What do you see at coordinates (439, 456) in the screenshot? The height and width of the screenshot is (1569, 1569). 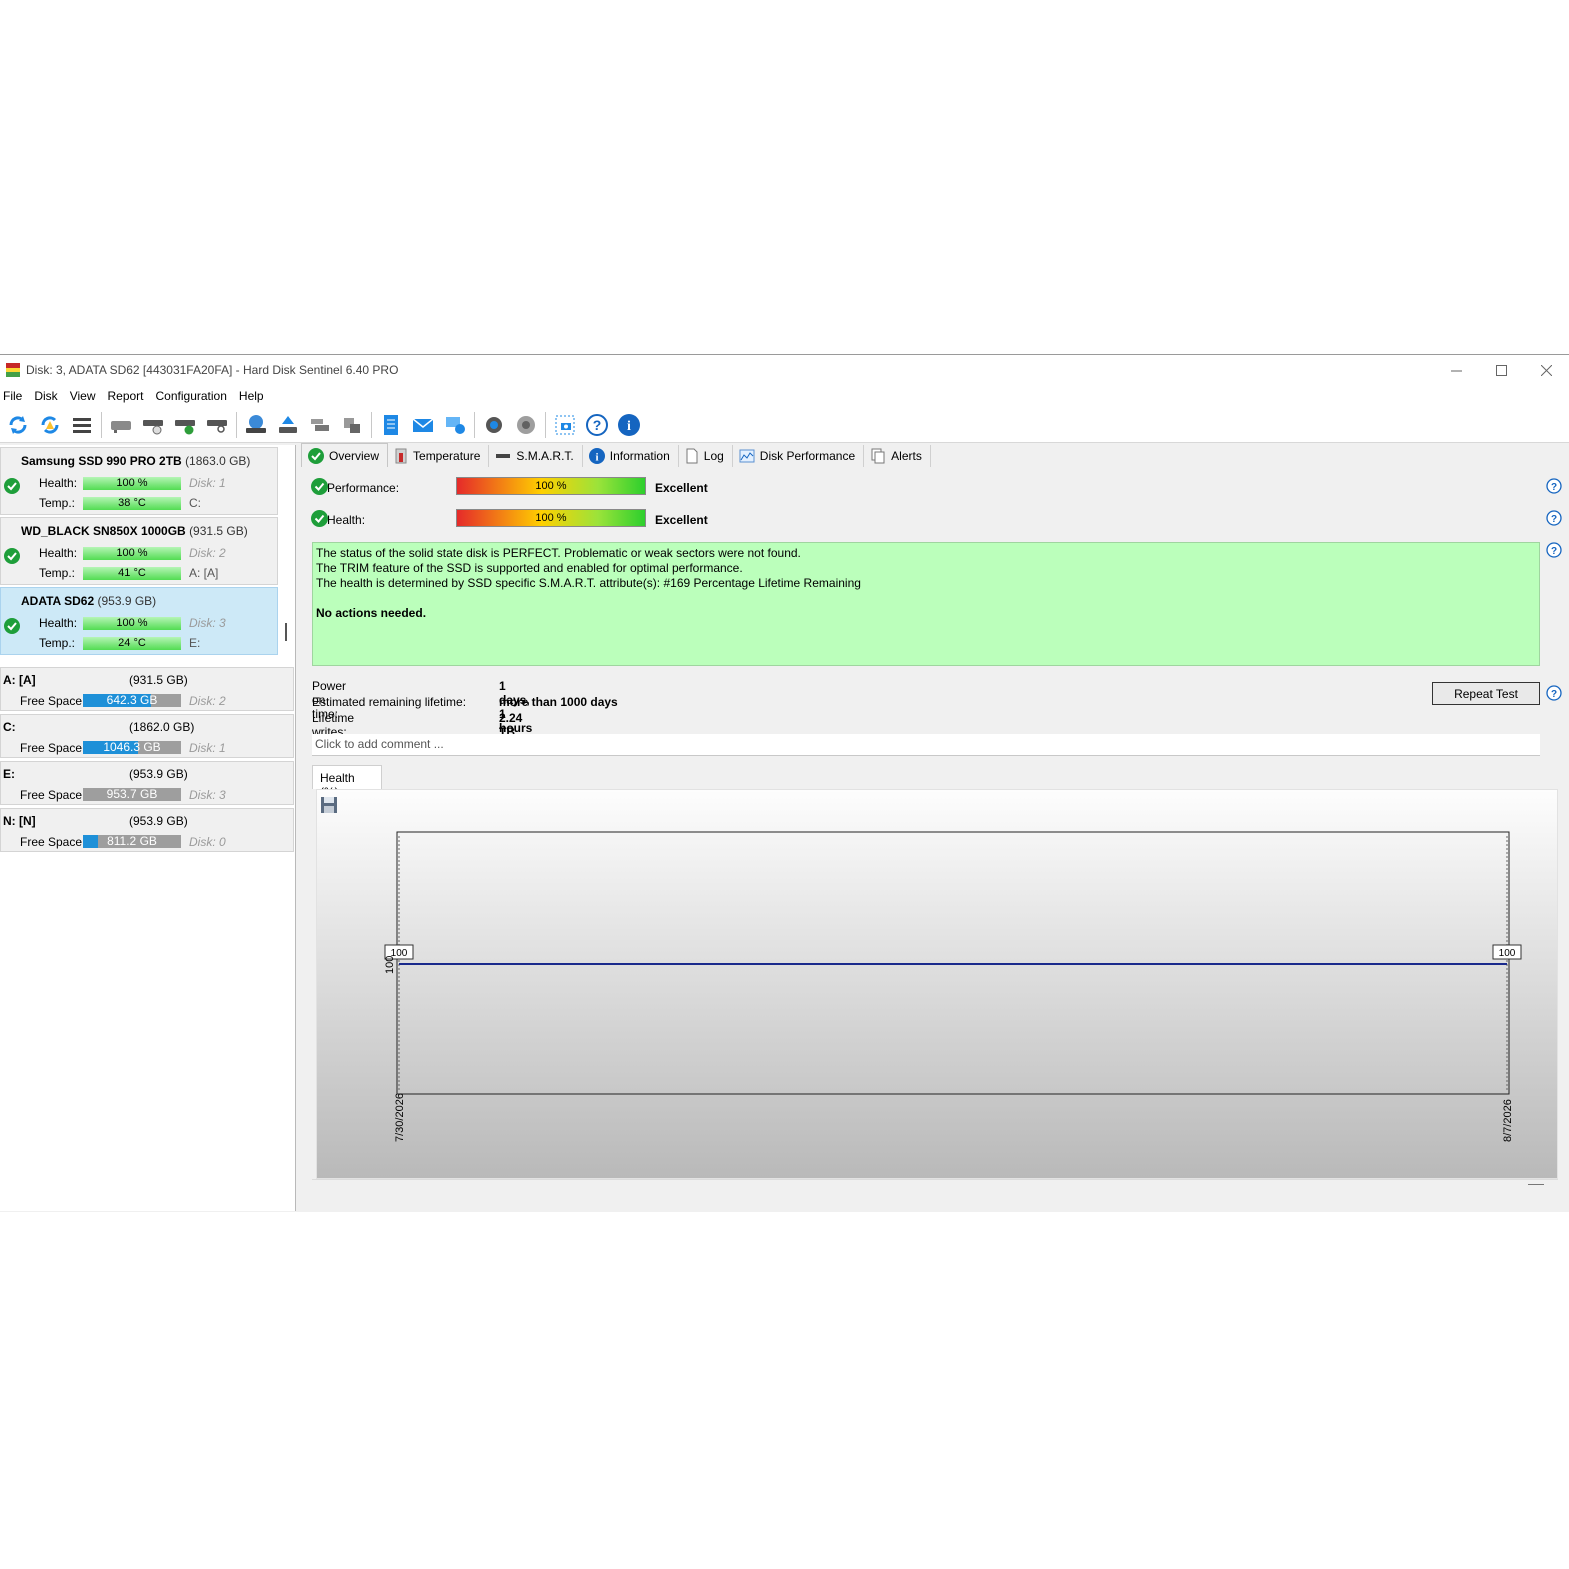 I see `tab-temperature: Temperature` at bounding box center [439, 456].